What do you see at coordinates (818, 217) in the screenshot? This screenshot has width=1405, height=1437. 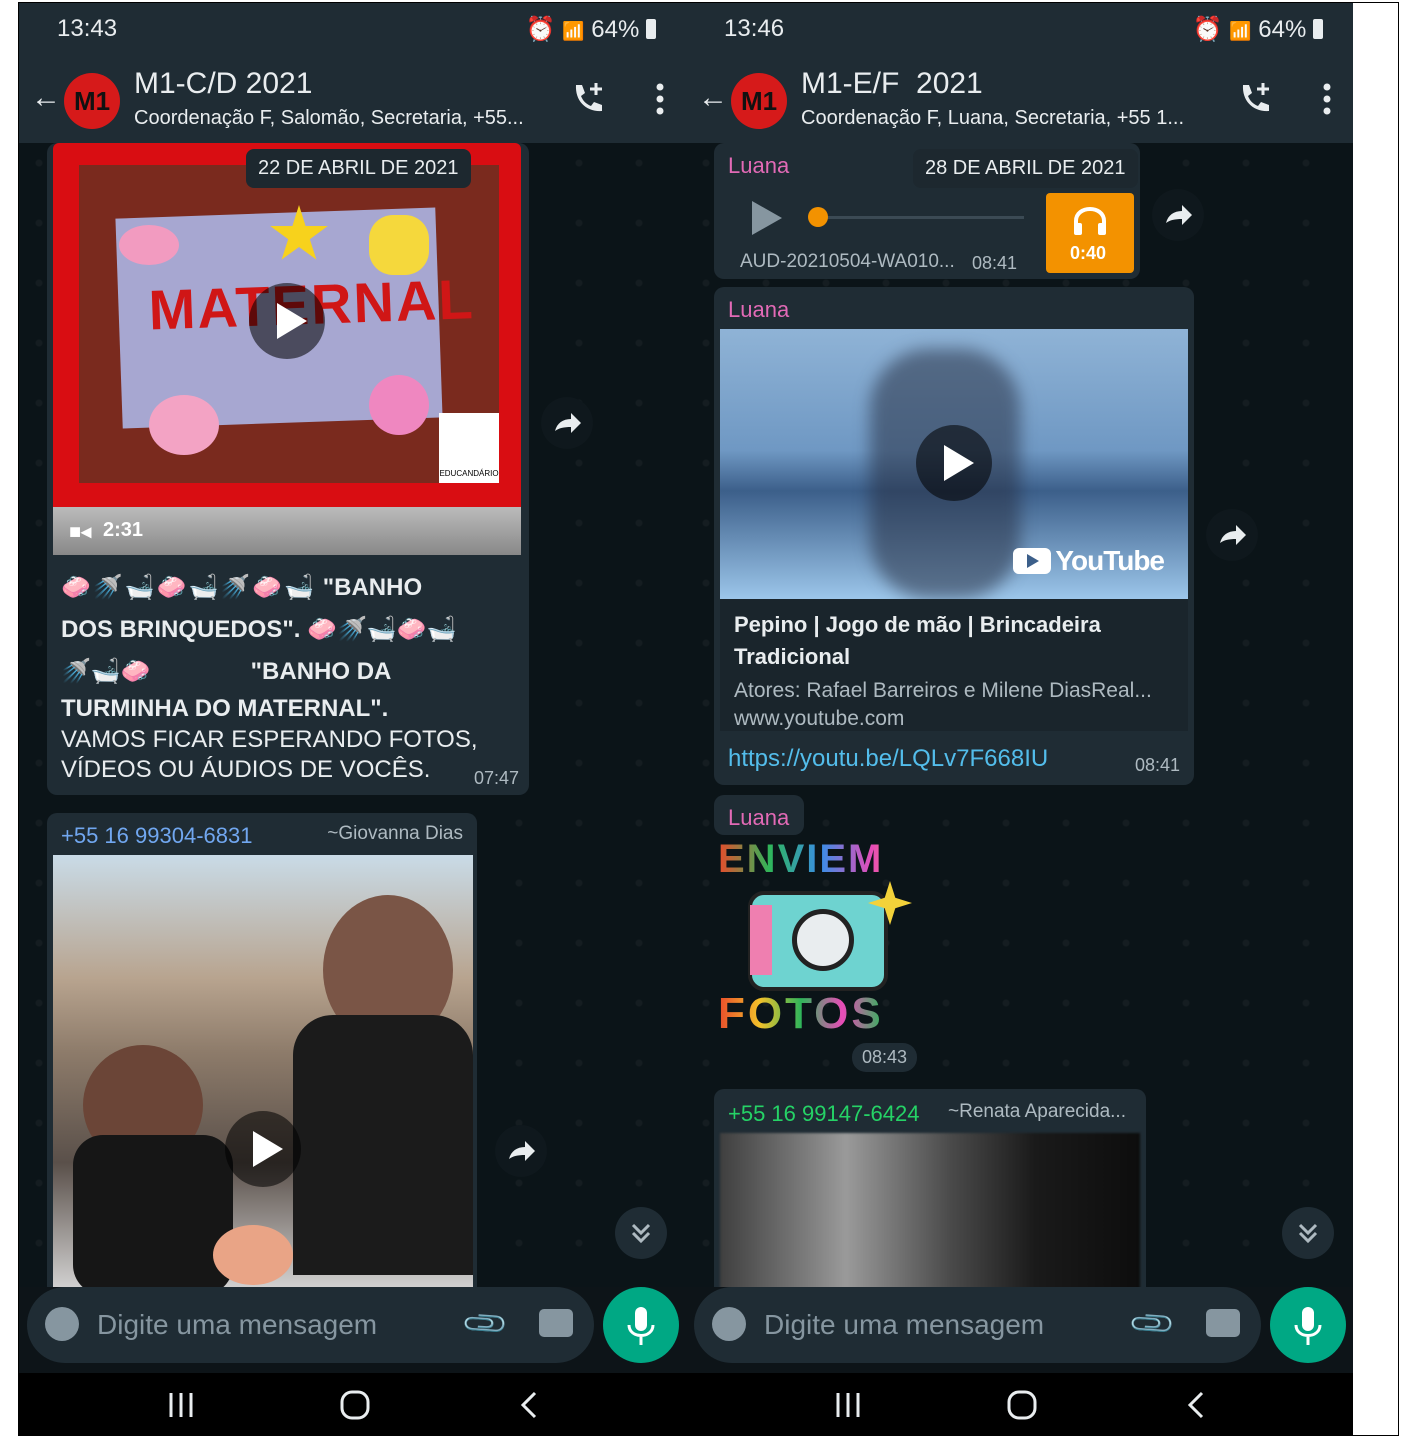 I see `audio-progress-thumb` at bounding box center [818, 217].